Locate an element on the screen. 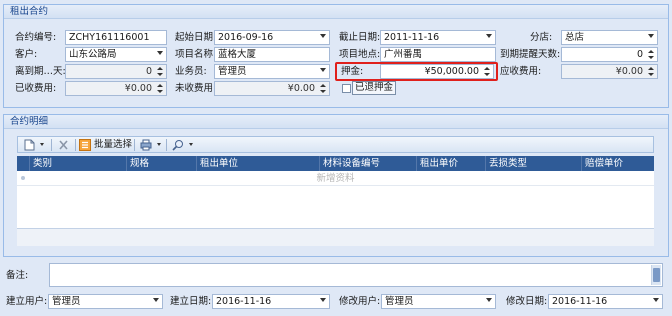 The image size is (672, 316). column-header-category: 类别 is located at coordinates (78, 163).